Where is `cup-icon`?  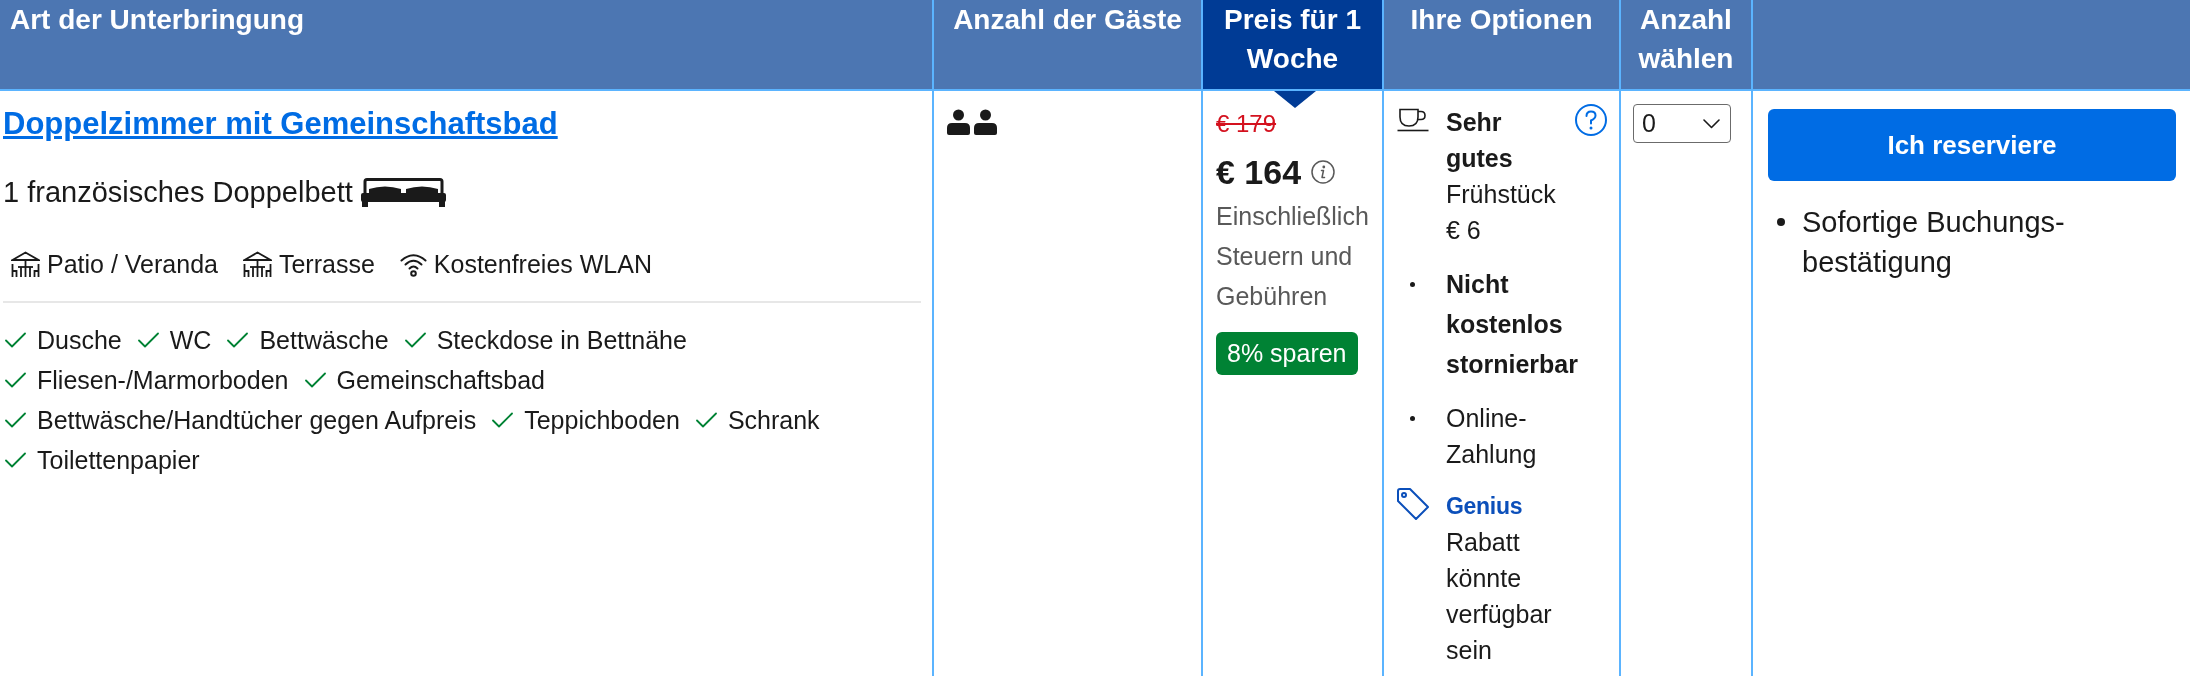 cup-icon is located at coordinates (1413, 120).